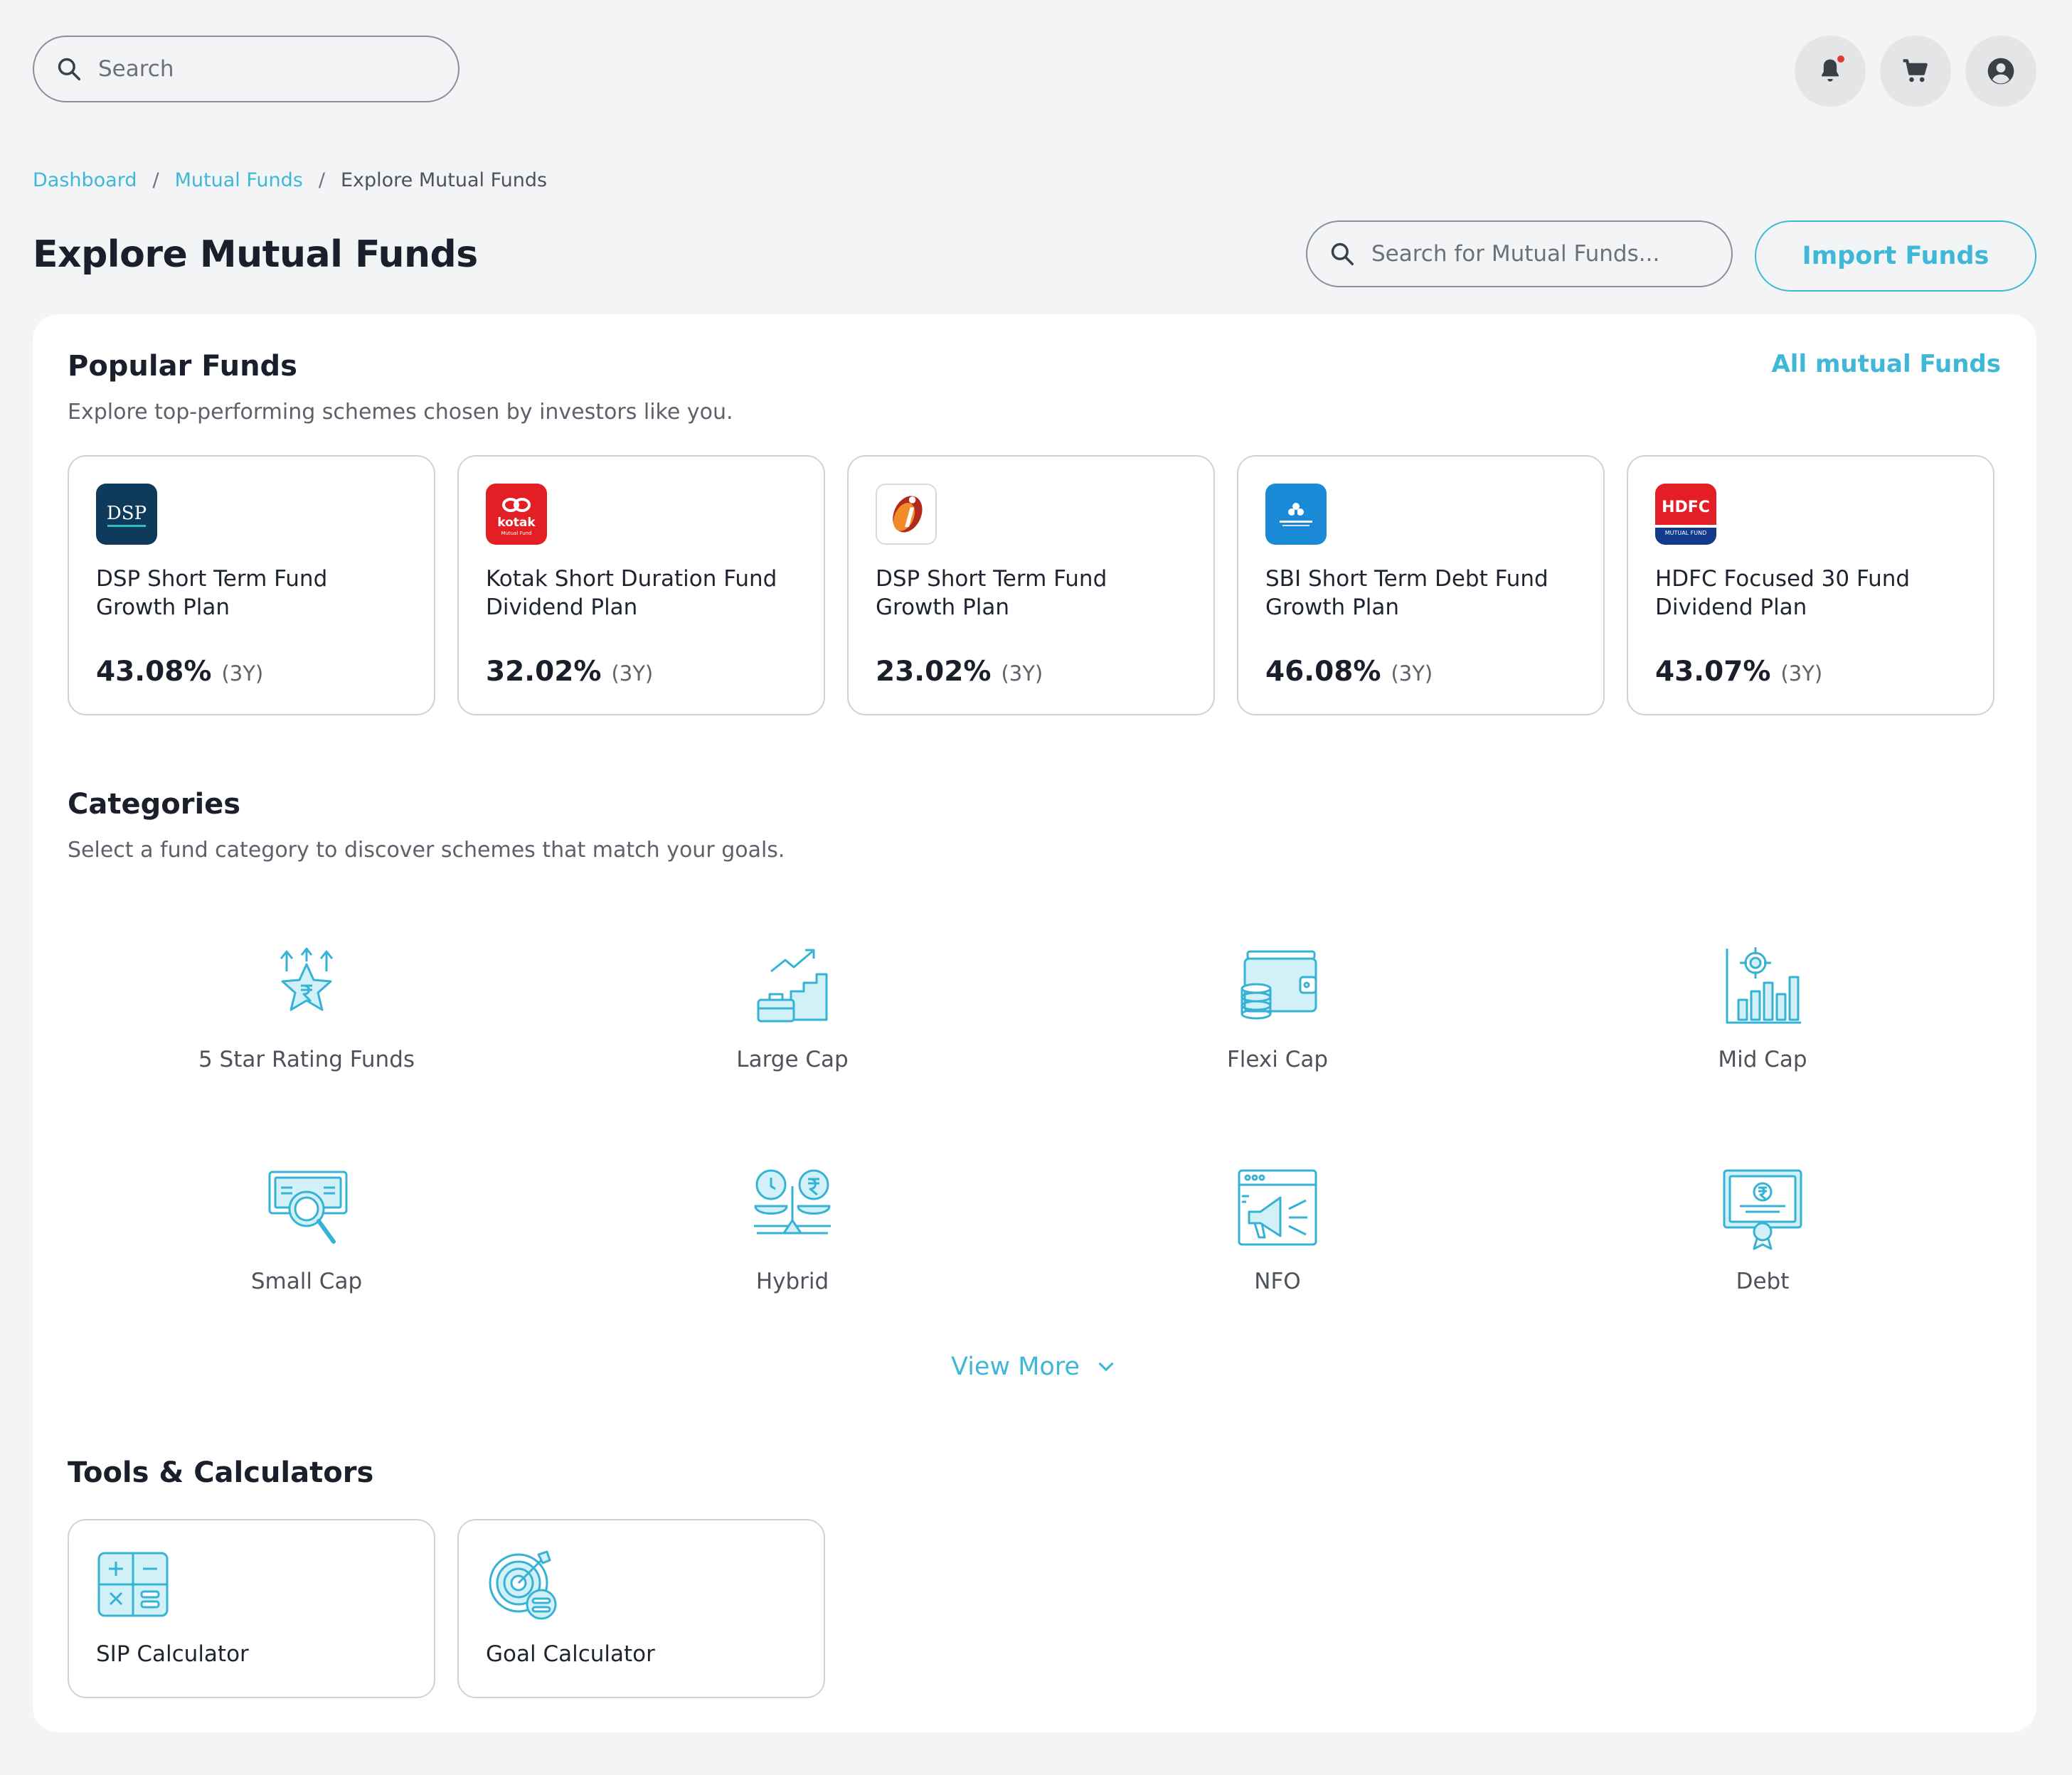 Image resolution: width=2072 pixels, height=1775 pixels. I want to click on fund-return: 23.02% (3Y), so click(959, 672).